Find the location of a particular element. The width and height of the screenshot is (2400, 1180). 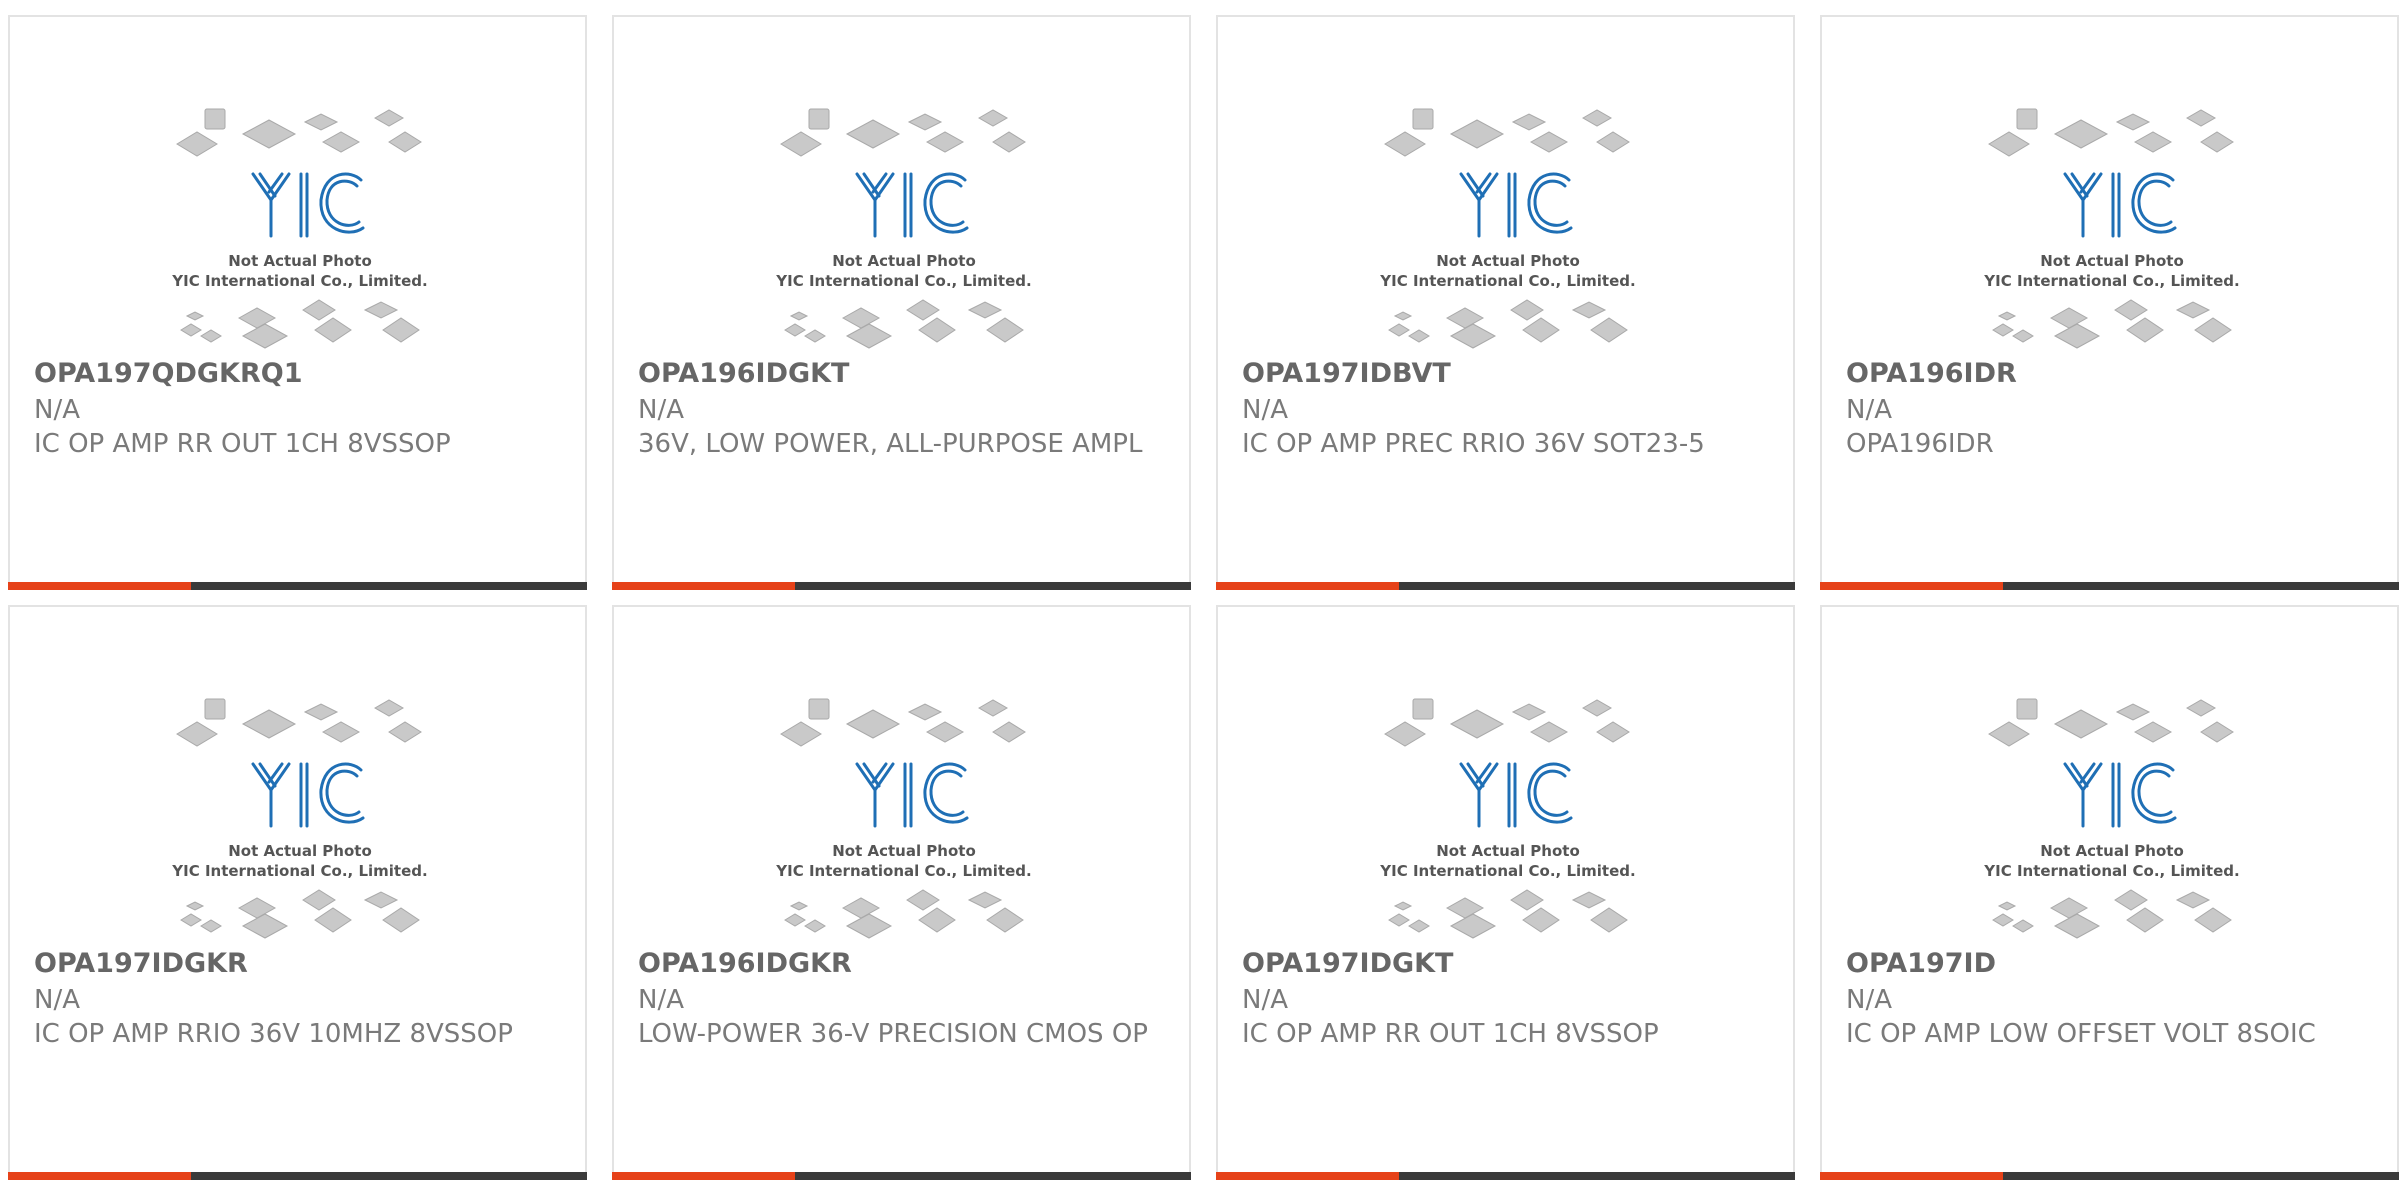

part-number-link: OPA197IDBVT is located at coordinates (1346, 374).